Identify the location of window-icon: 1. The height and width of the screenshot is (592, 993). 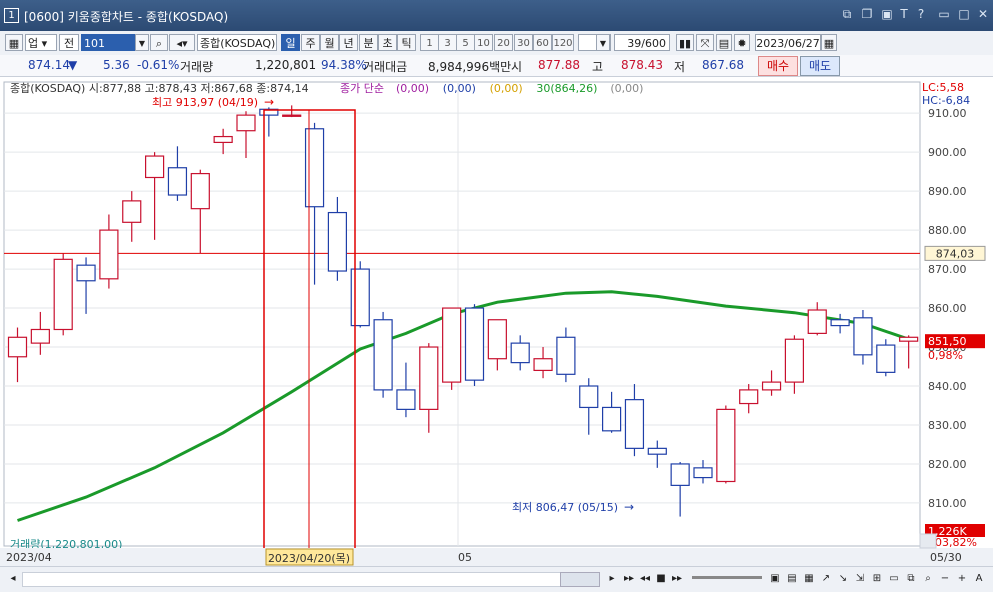
(11, 15).